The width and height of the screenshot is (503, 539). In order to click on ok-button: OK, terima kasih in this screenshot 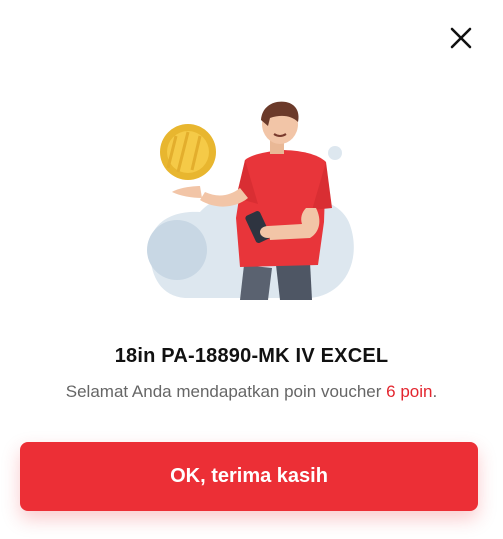, I will do `click(249, 476)`.